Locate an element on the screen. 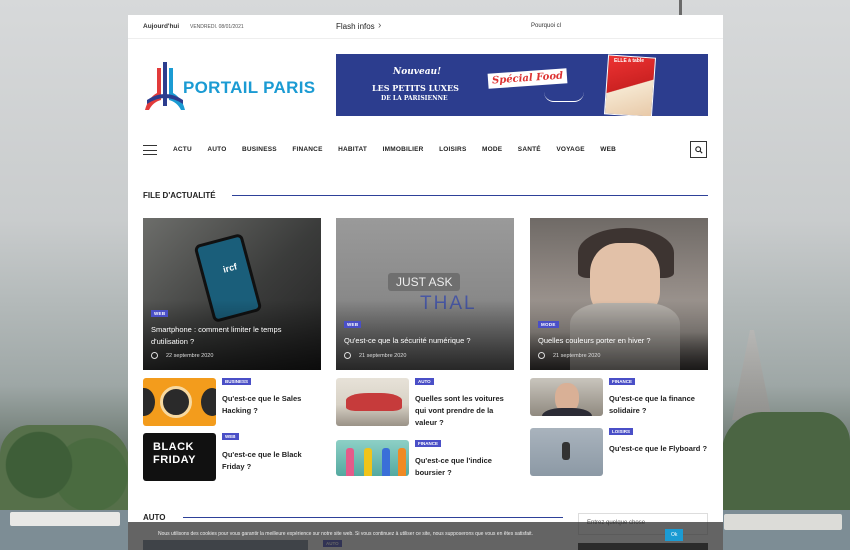 This screenshot has width=850, height=550. banner-arrow-icon is located at coordinates (564, 97).